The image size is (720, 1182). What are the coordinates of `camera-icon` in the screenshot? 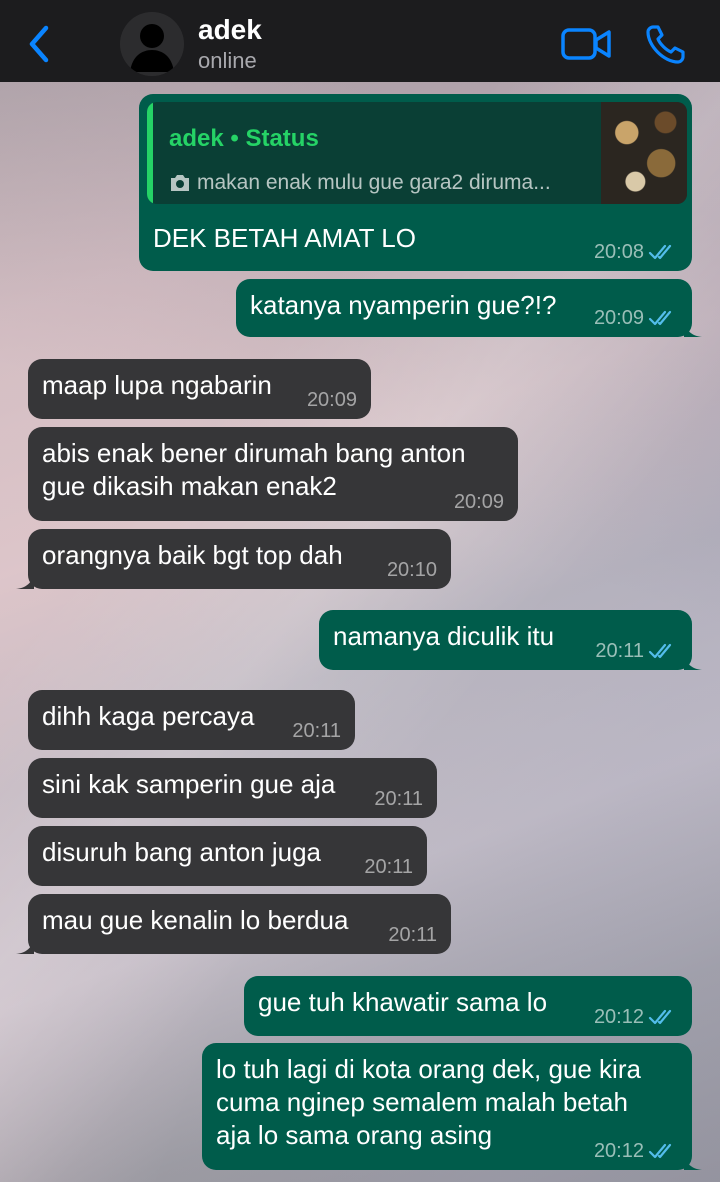 It's located at (180, 182).